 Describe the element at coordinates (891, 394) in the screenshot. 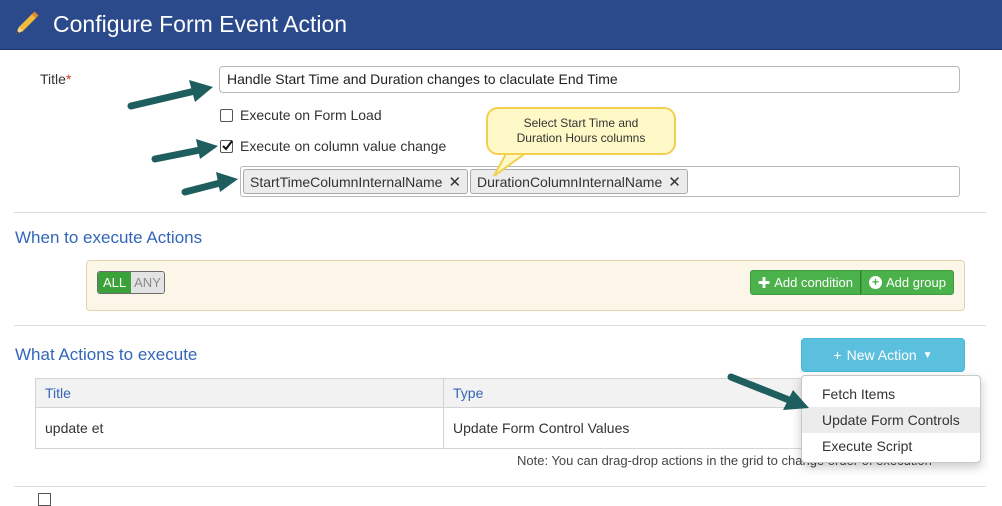

I see `menu-item-fetch-items: Fetch Items` at that location.